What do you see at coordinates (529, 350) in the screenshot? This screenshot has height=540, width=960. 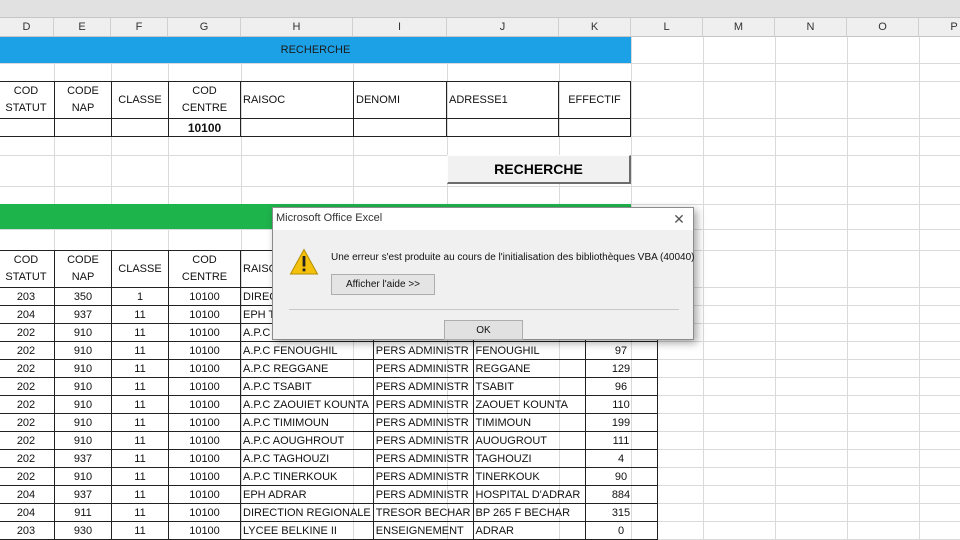 I see `table-cell: FENOUGHIL` at bounding box center [529, 350].